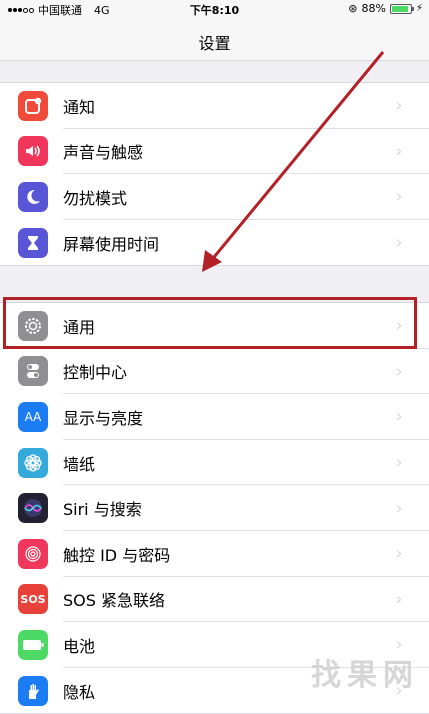 This screenshot has height=714, width=429. What do you see at coordinates (365, 675) in the screenshot?
I see `watermark: 找果网` at bounding box center [365, 675].